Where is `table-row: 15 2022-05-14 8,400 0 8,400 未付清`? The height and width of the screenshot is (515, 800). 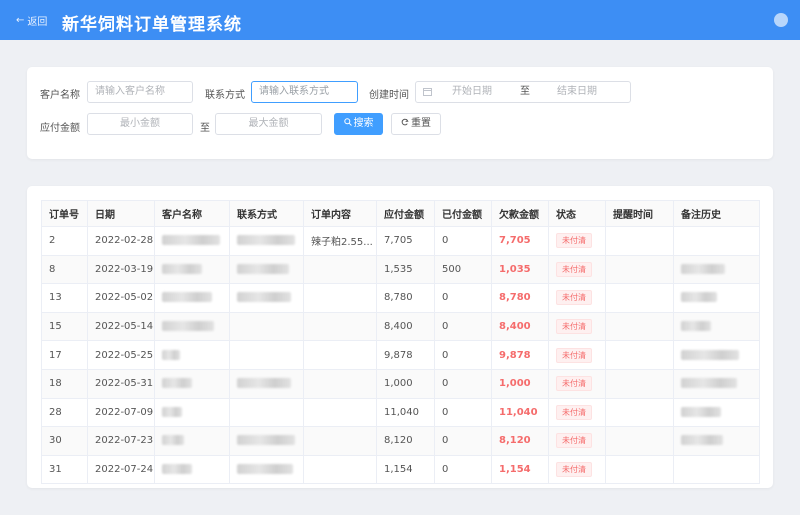 table-row: 15 2022-05-14 8,400 0 8,400 未付清 is located at coordinates (400, 326).